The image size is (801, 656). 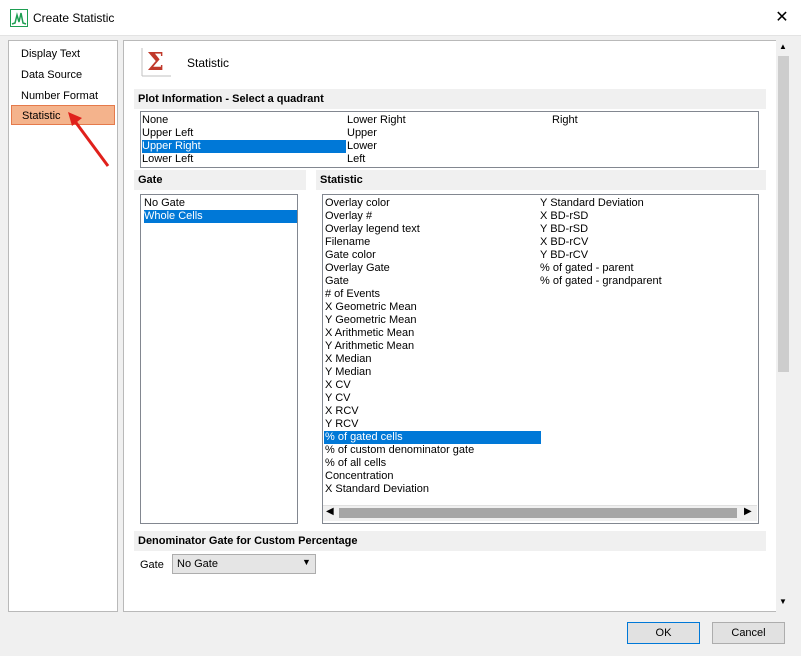 I want to click on denominator-gate-label: Gate, so click(x=152, y=565).